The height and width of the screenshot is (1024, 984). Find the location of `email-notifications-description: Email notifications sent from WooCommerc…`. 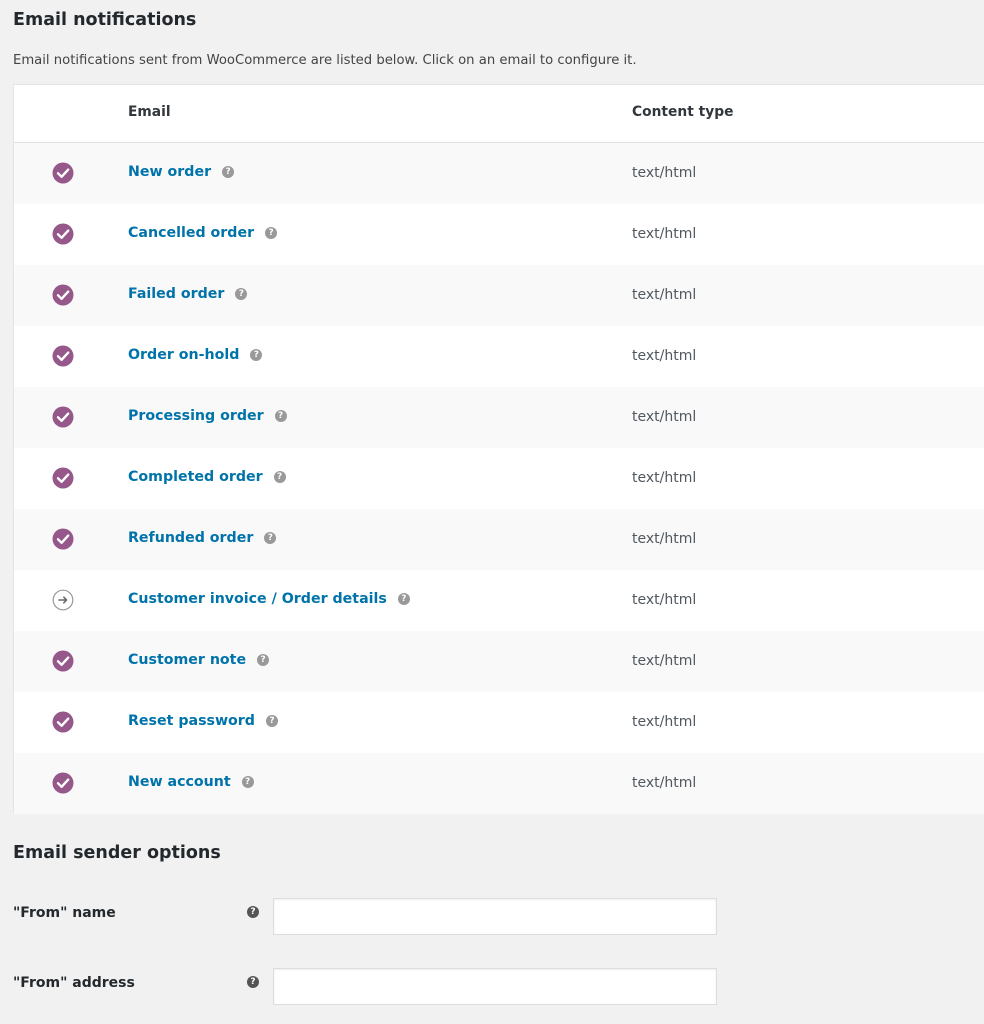

email-notifications-description: Email notifications sent from WooCommerc… is located at coordinates (325, 60).